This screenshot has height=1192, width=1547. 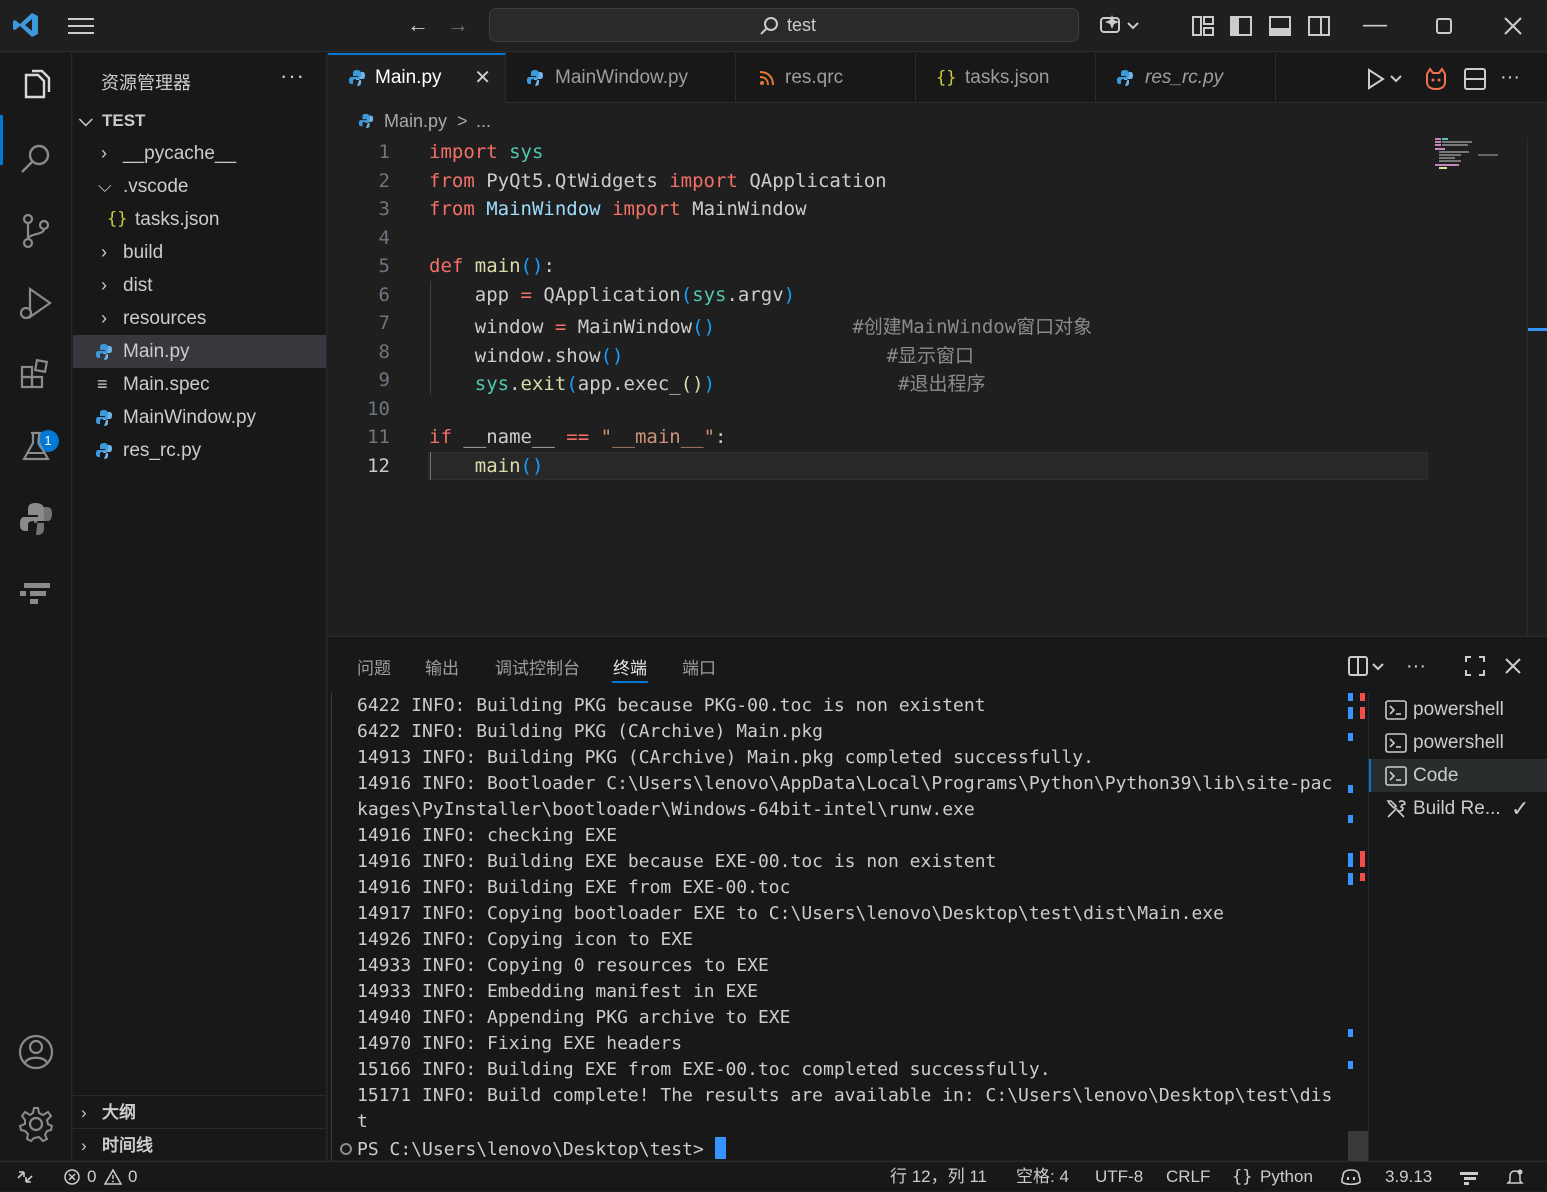 What do you see at coordinates (86, 120) in the screenshot?
I see `chevron-down-icon: ⌵` at bounding box center [86, 120].